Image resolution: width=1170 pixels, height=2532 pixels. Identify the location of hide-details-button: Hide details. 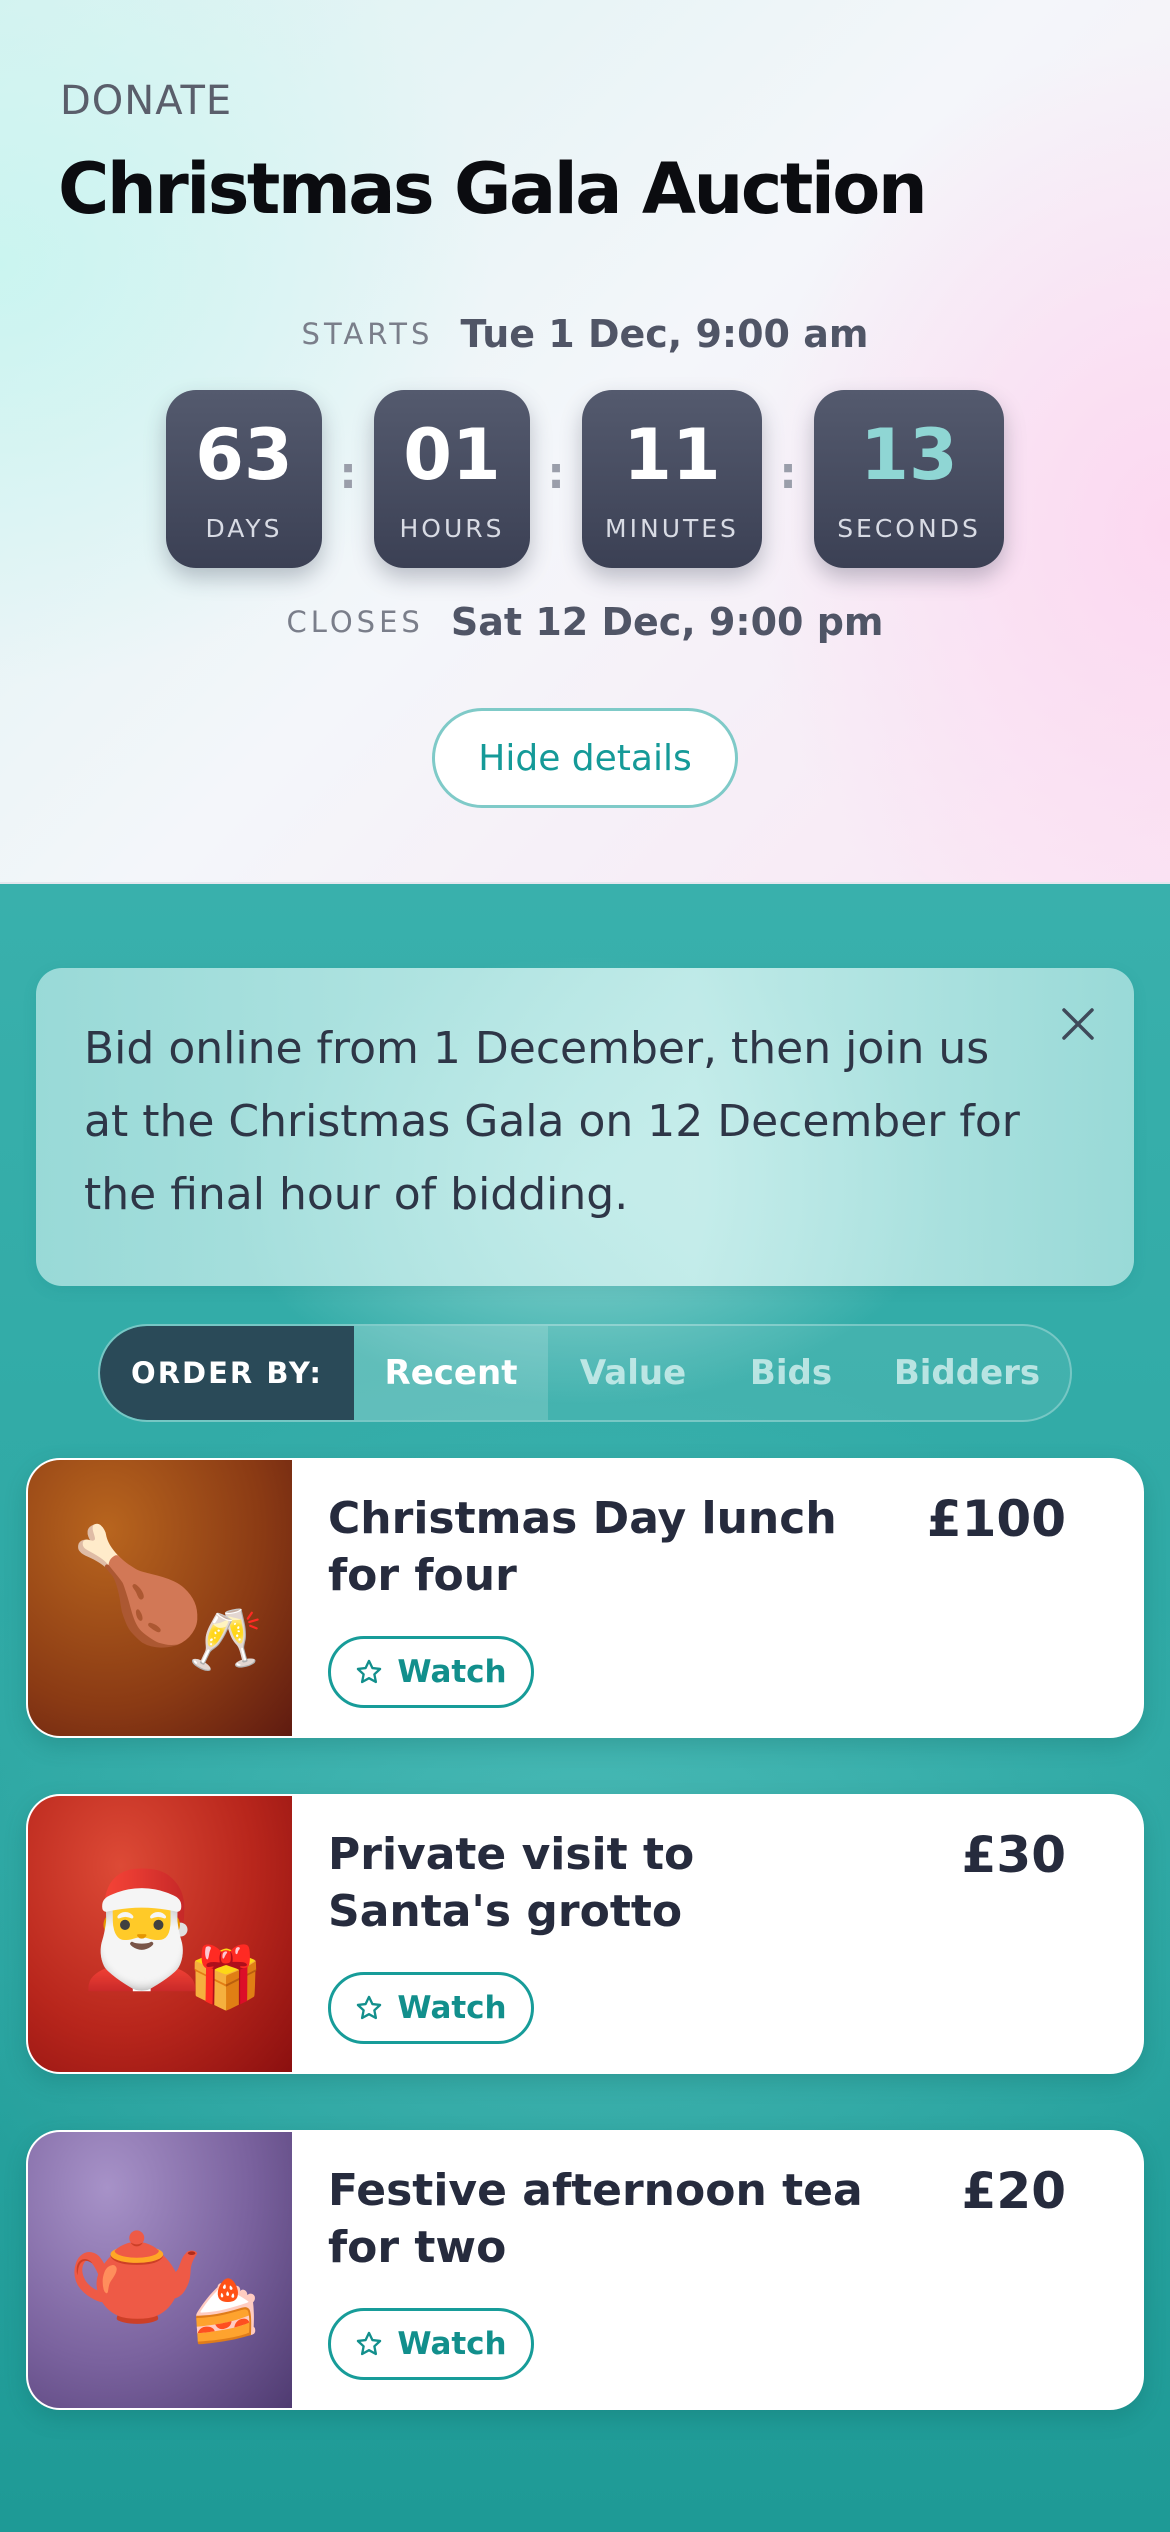
(585, 758).